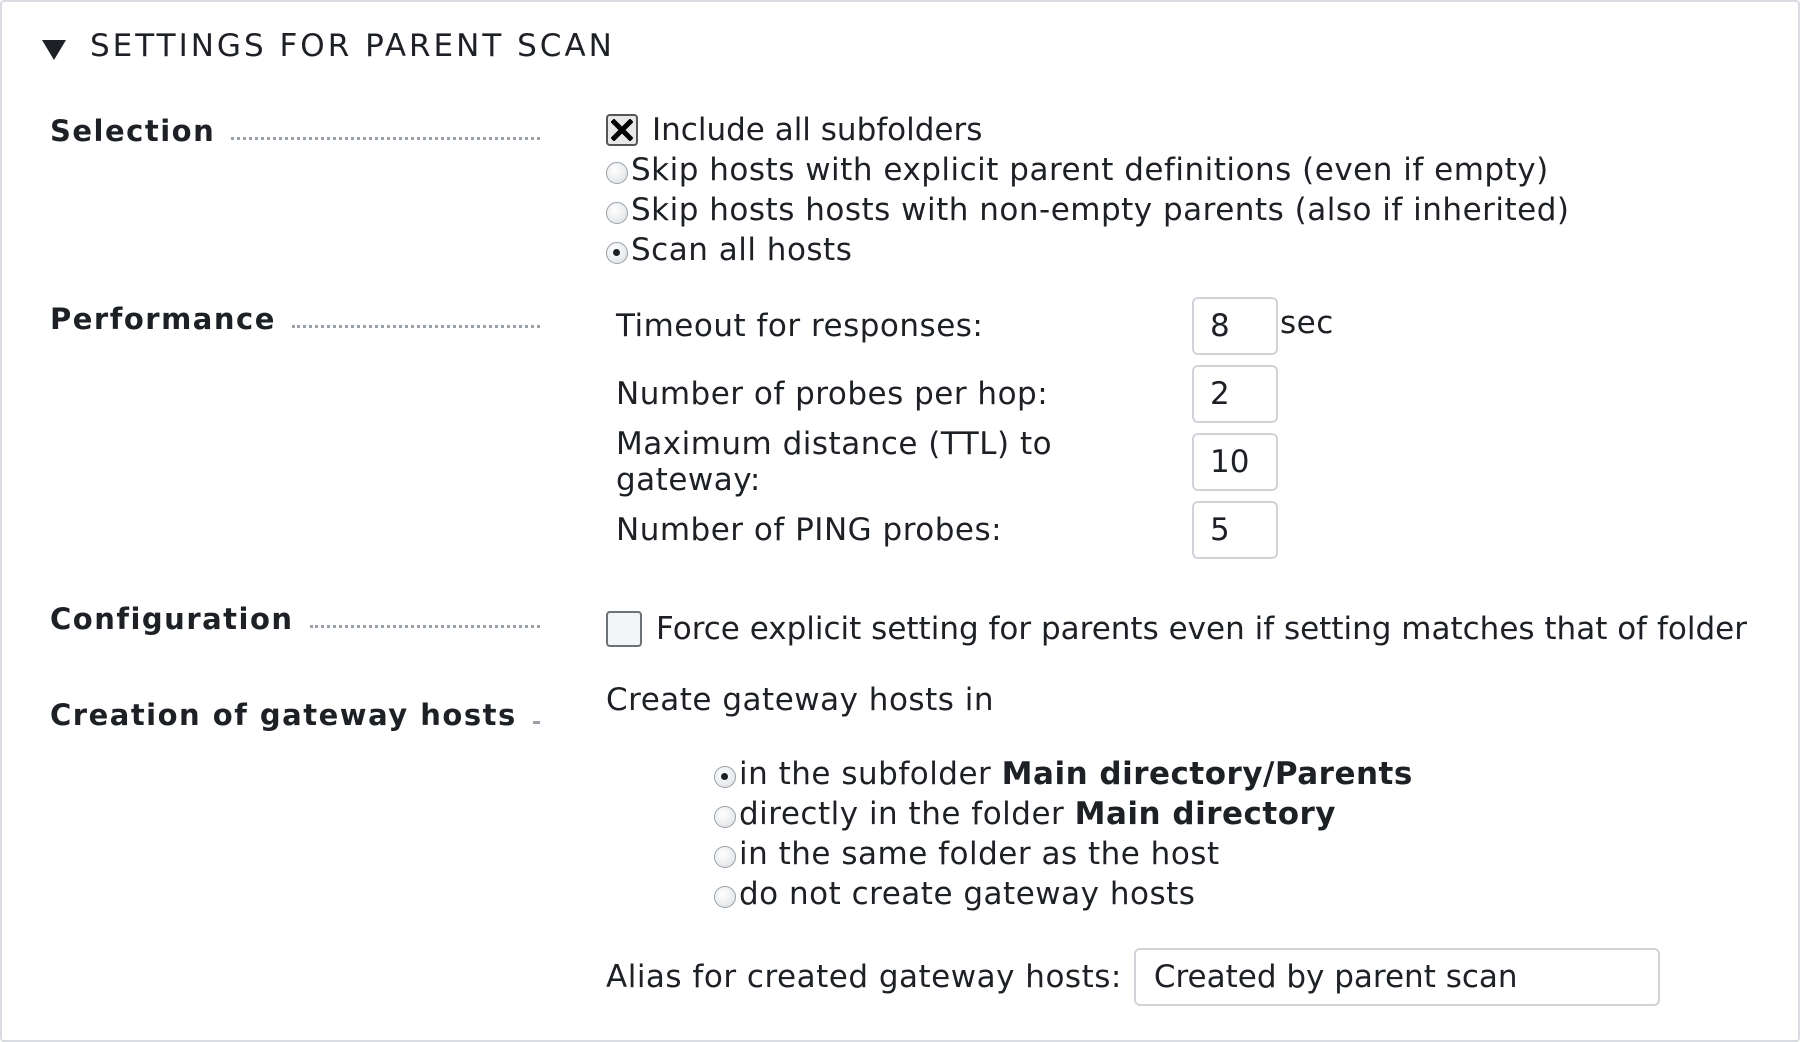 This screenshot has height=1042, width=1800. I want to click on max-ttl-label: Maximum distance (TTL) to gateway:, so click(834, 462).